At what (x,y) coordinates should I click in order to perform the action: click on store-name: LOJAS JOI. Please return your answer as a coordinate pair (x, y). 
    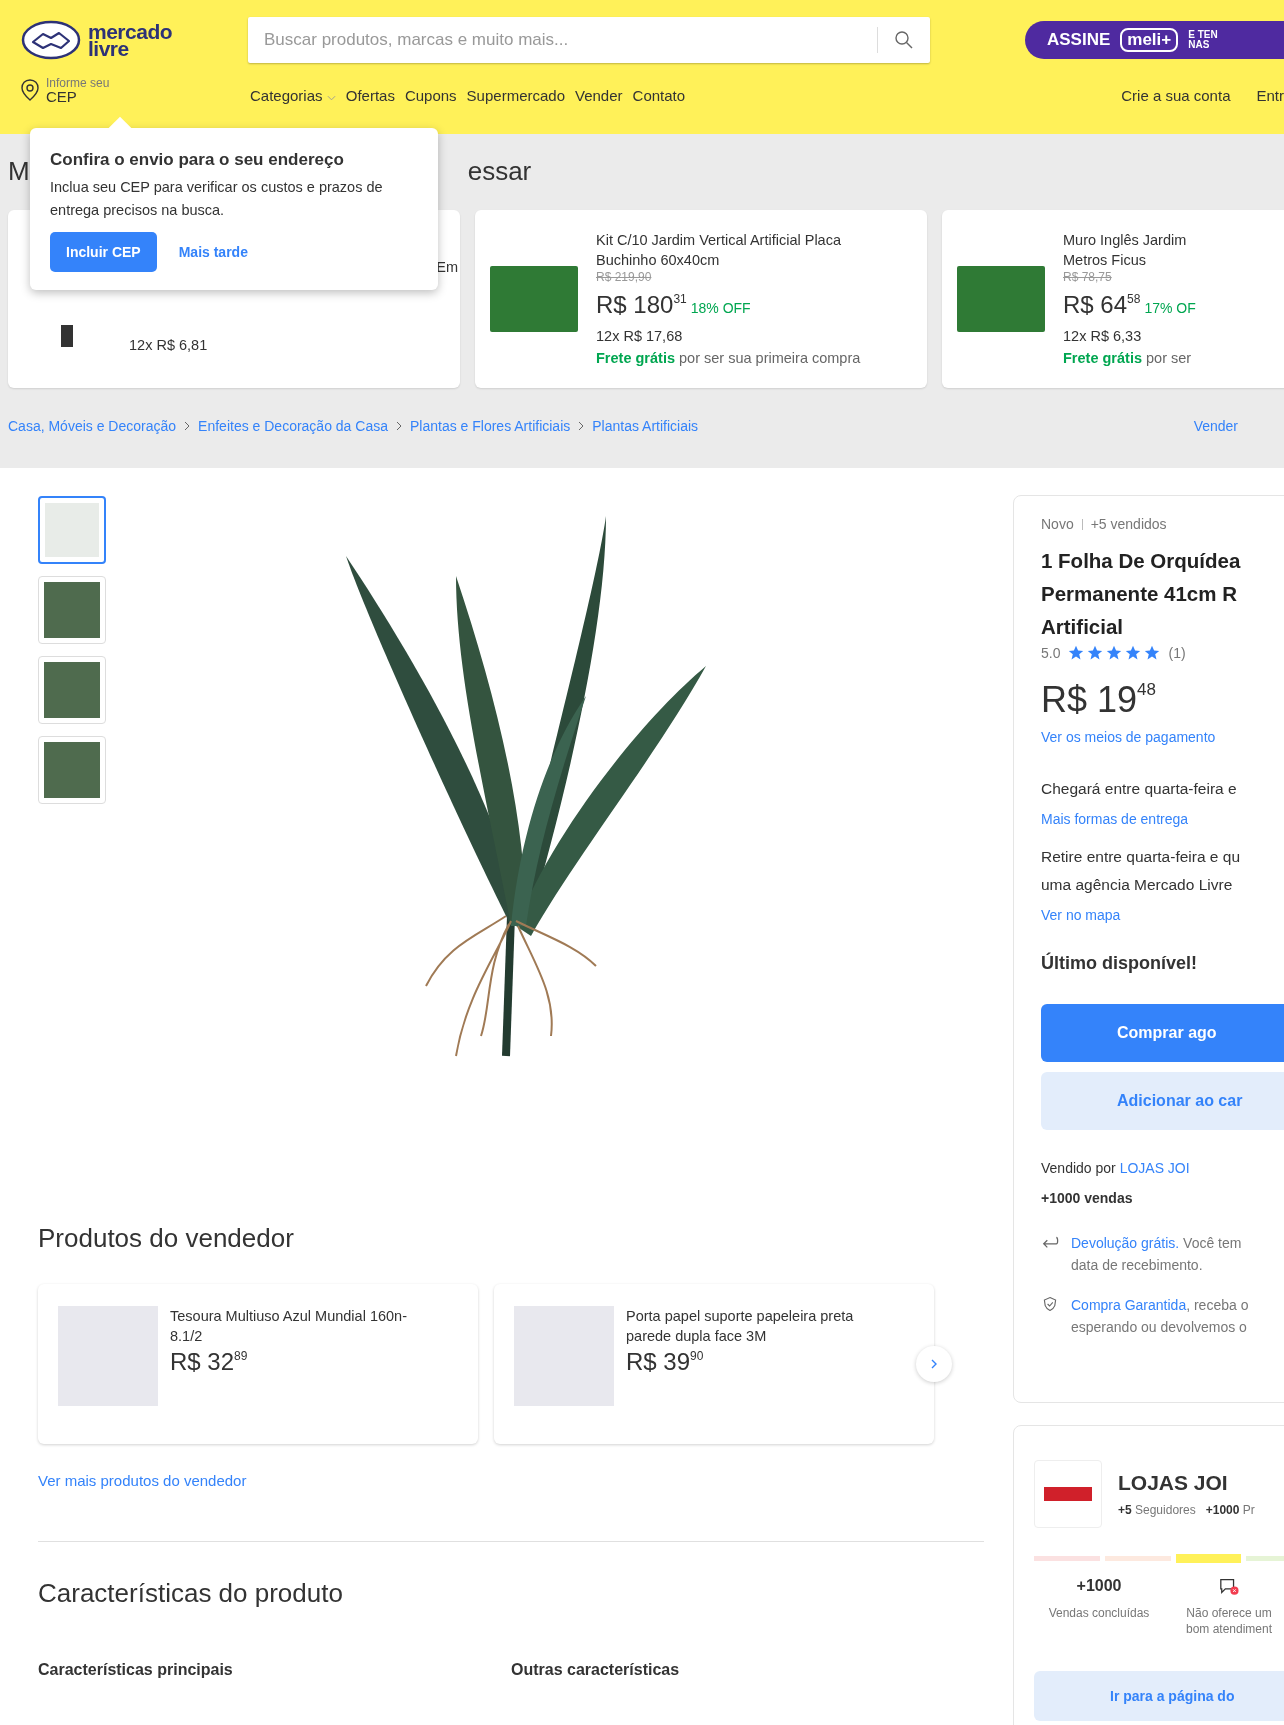
    Looking at the image, I should click on (1173, 1483).